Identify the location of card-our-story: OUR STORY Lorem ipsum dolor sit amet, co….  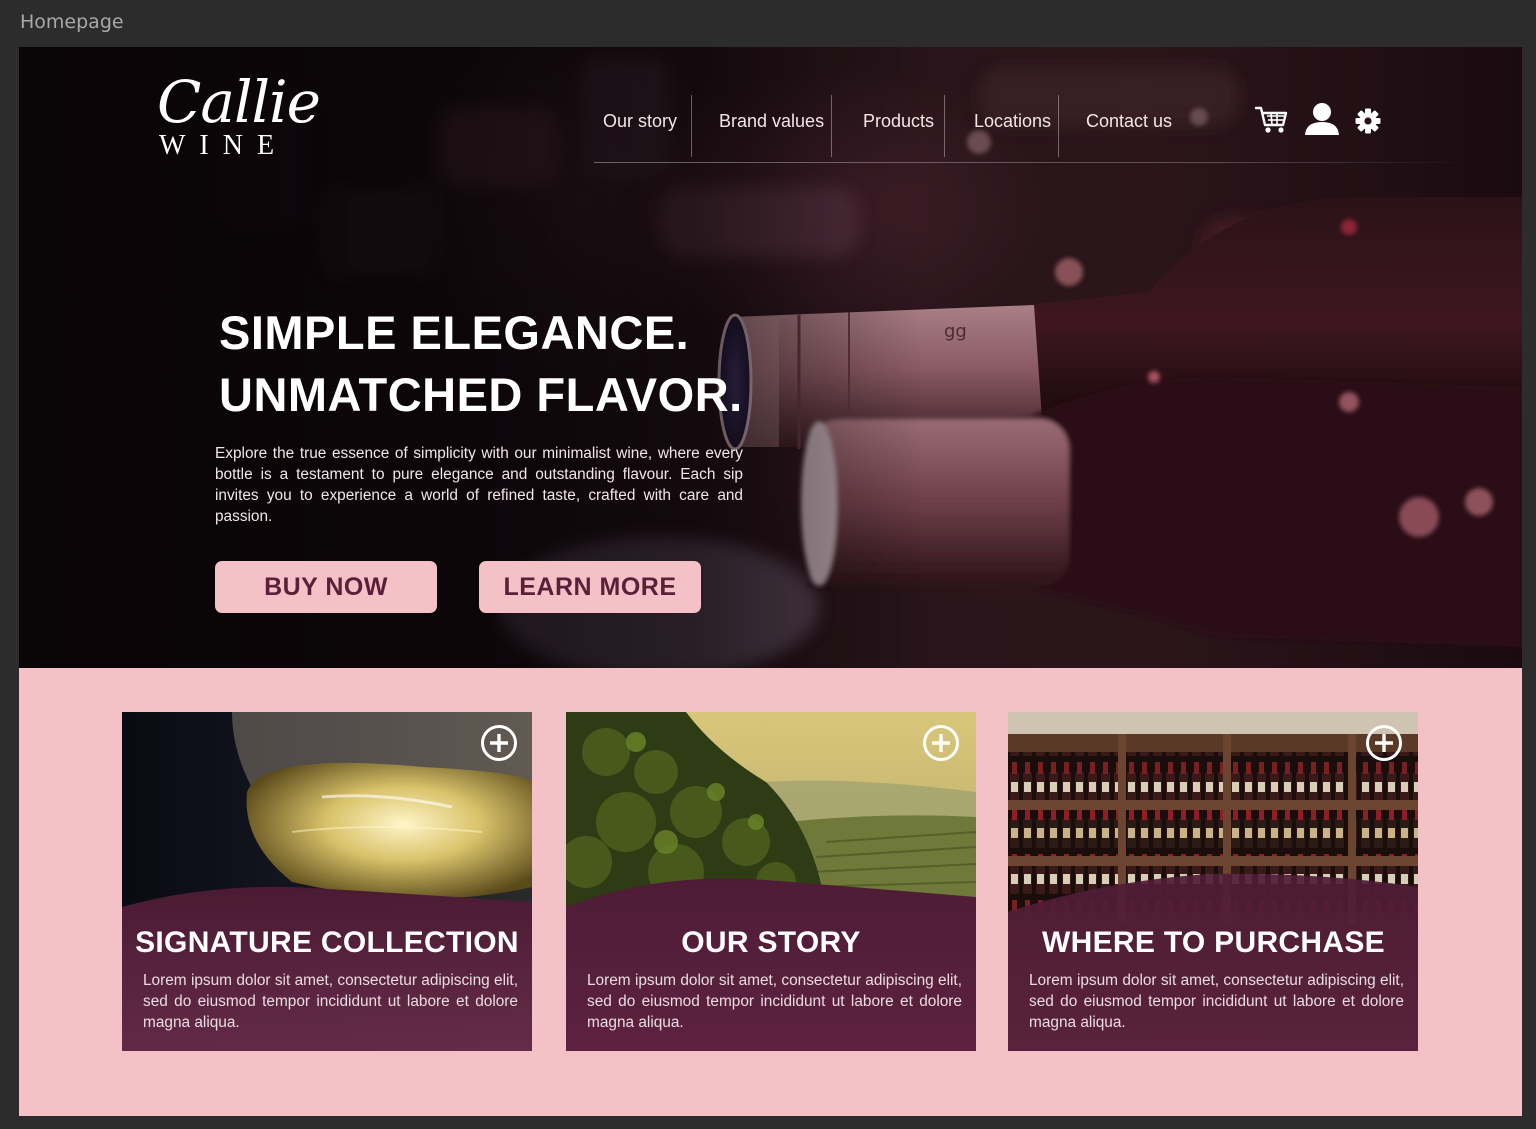
(771, 881).